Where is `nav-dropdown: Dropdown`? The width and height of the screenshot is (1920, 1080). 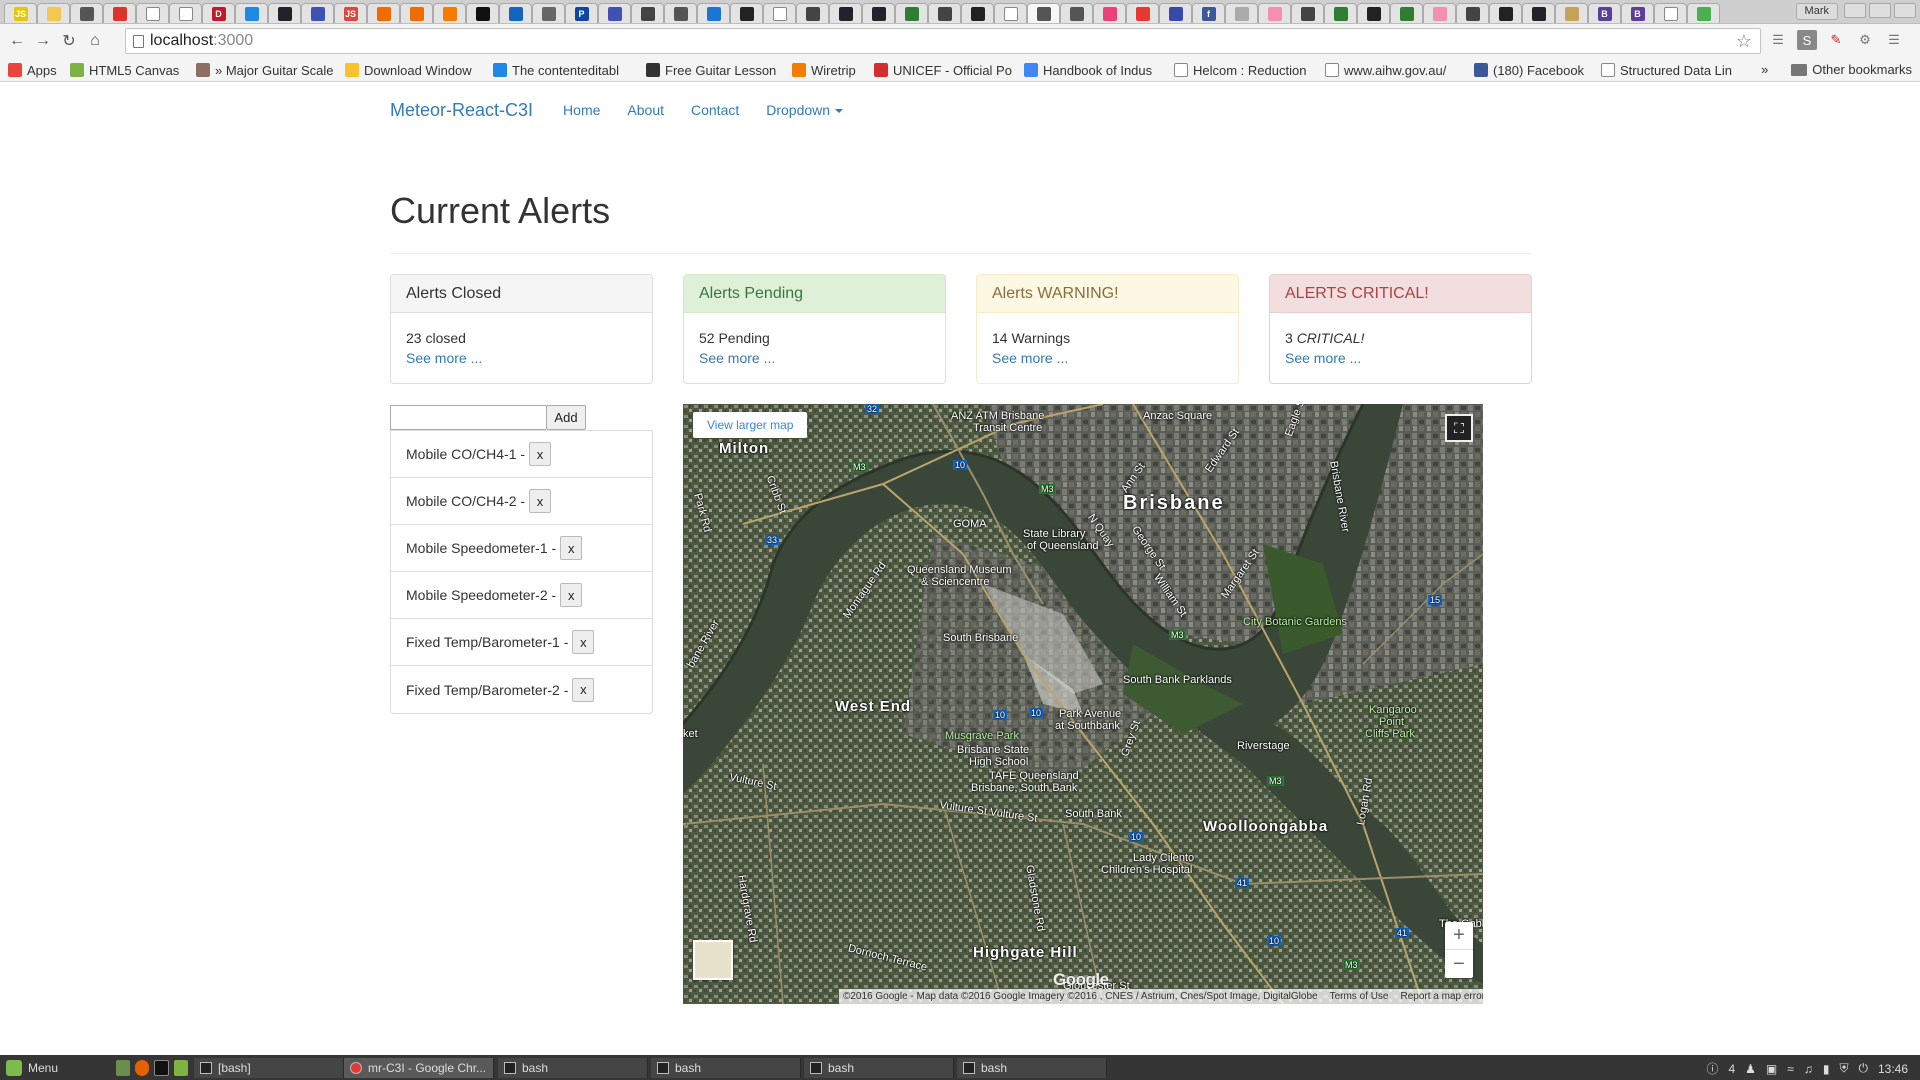 nav-dropdown: Dropdown is located at coordinates (805, 110).